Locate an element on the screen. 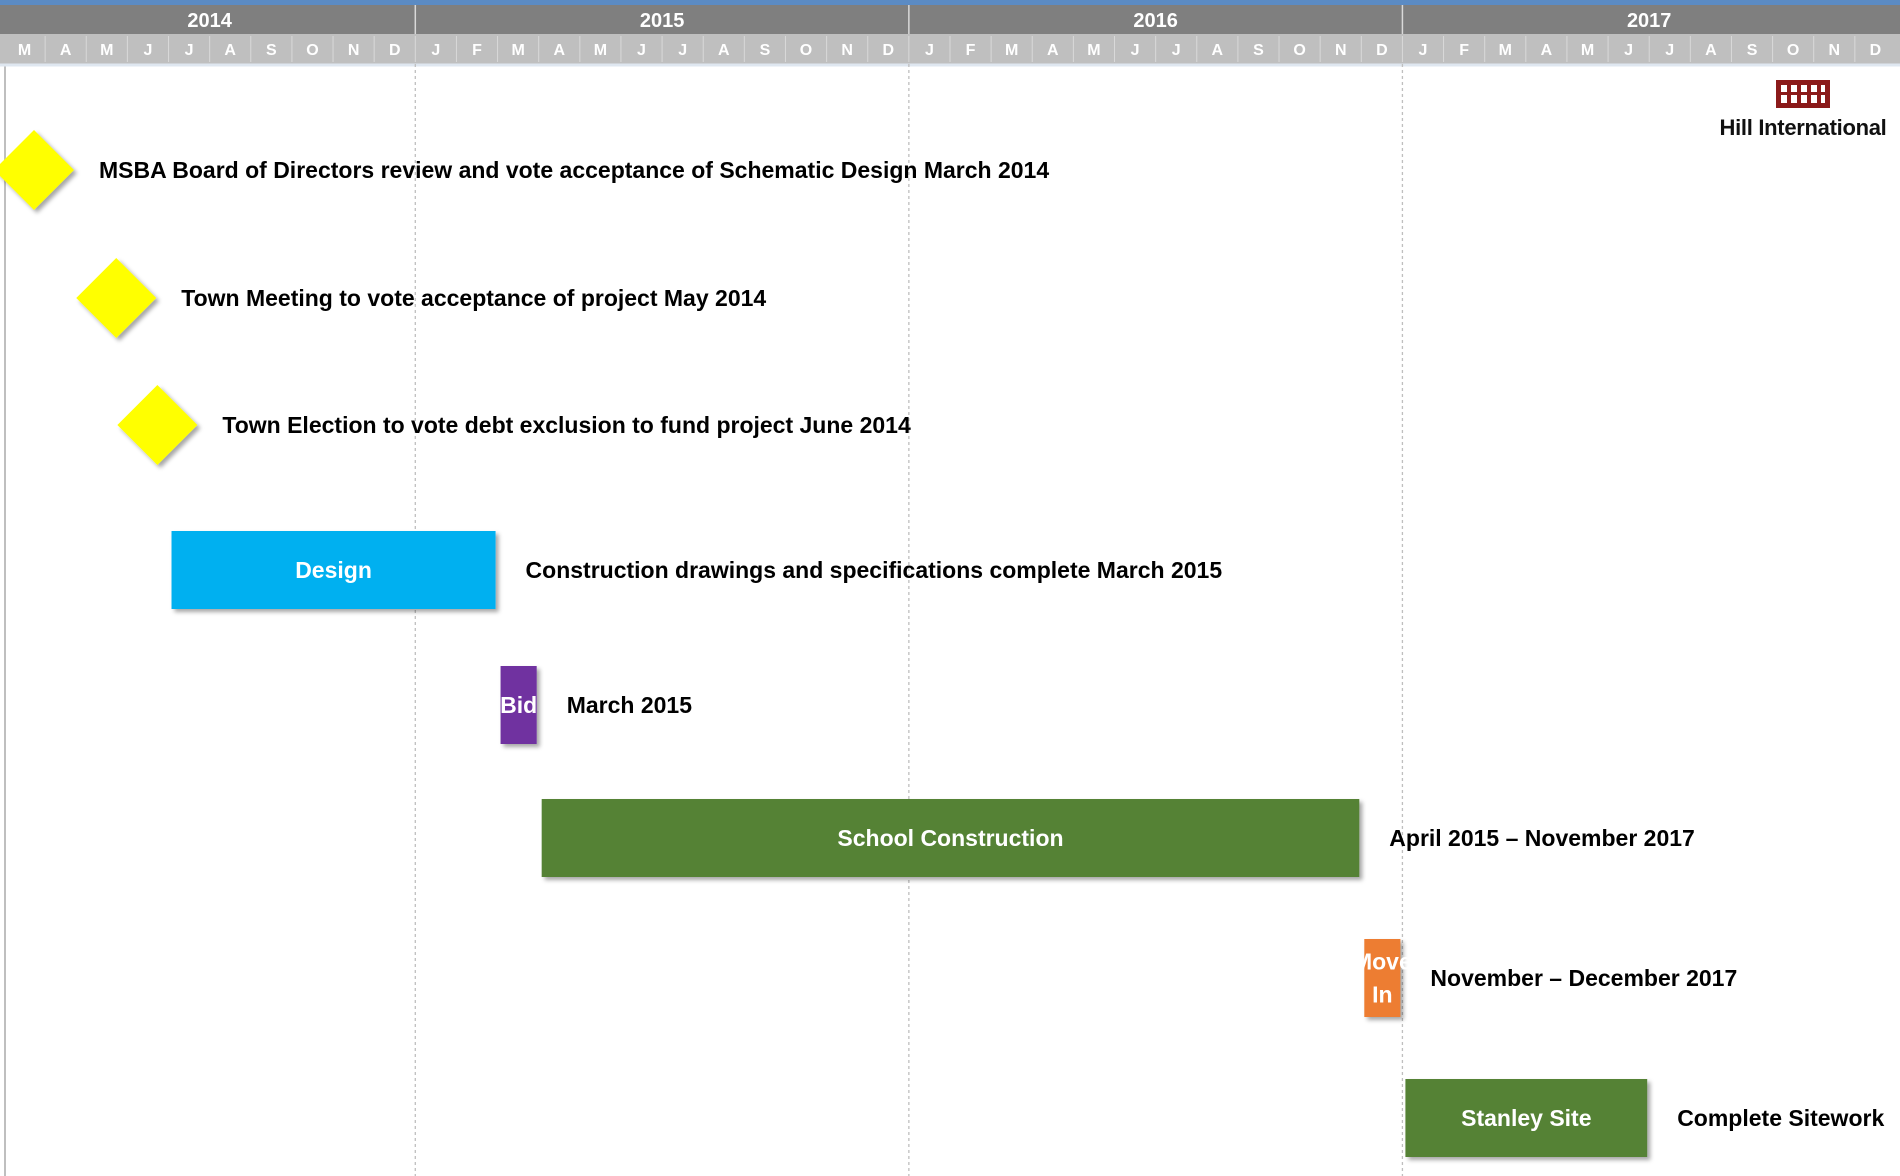  task-bar-text: Bid is located at coordinates (518, 705).